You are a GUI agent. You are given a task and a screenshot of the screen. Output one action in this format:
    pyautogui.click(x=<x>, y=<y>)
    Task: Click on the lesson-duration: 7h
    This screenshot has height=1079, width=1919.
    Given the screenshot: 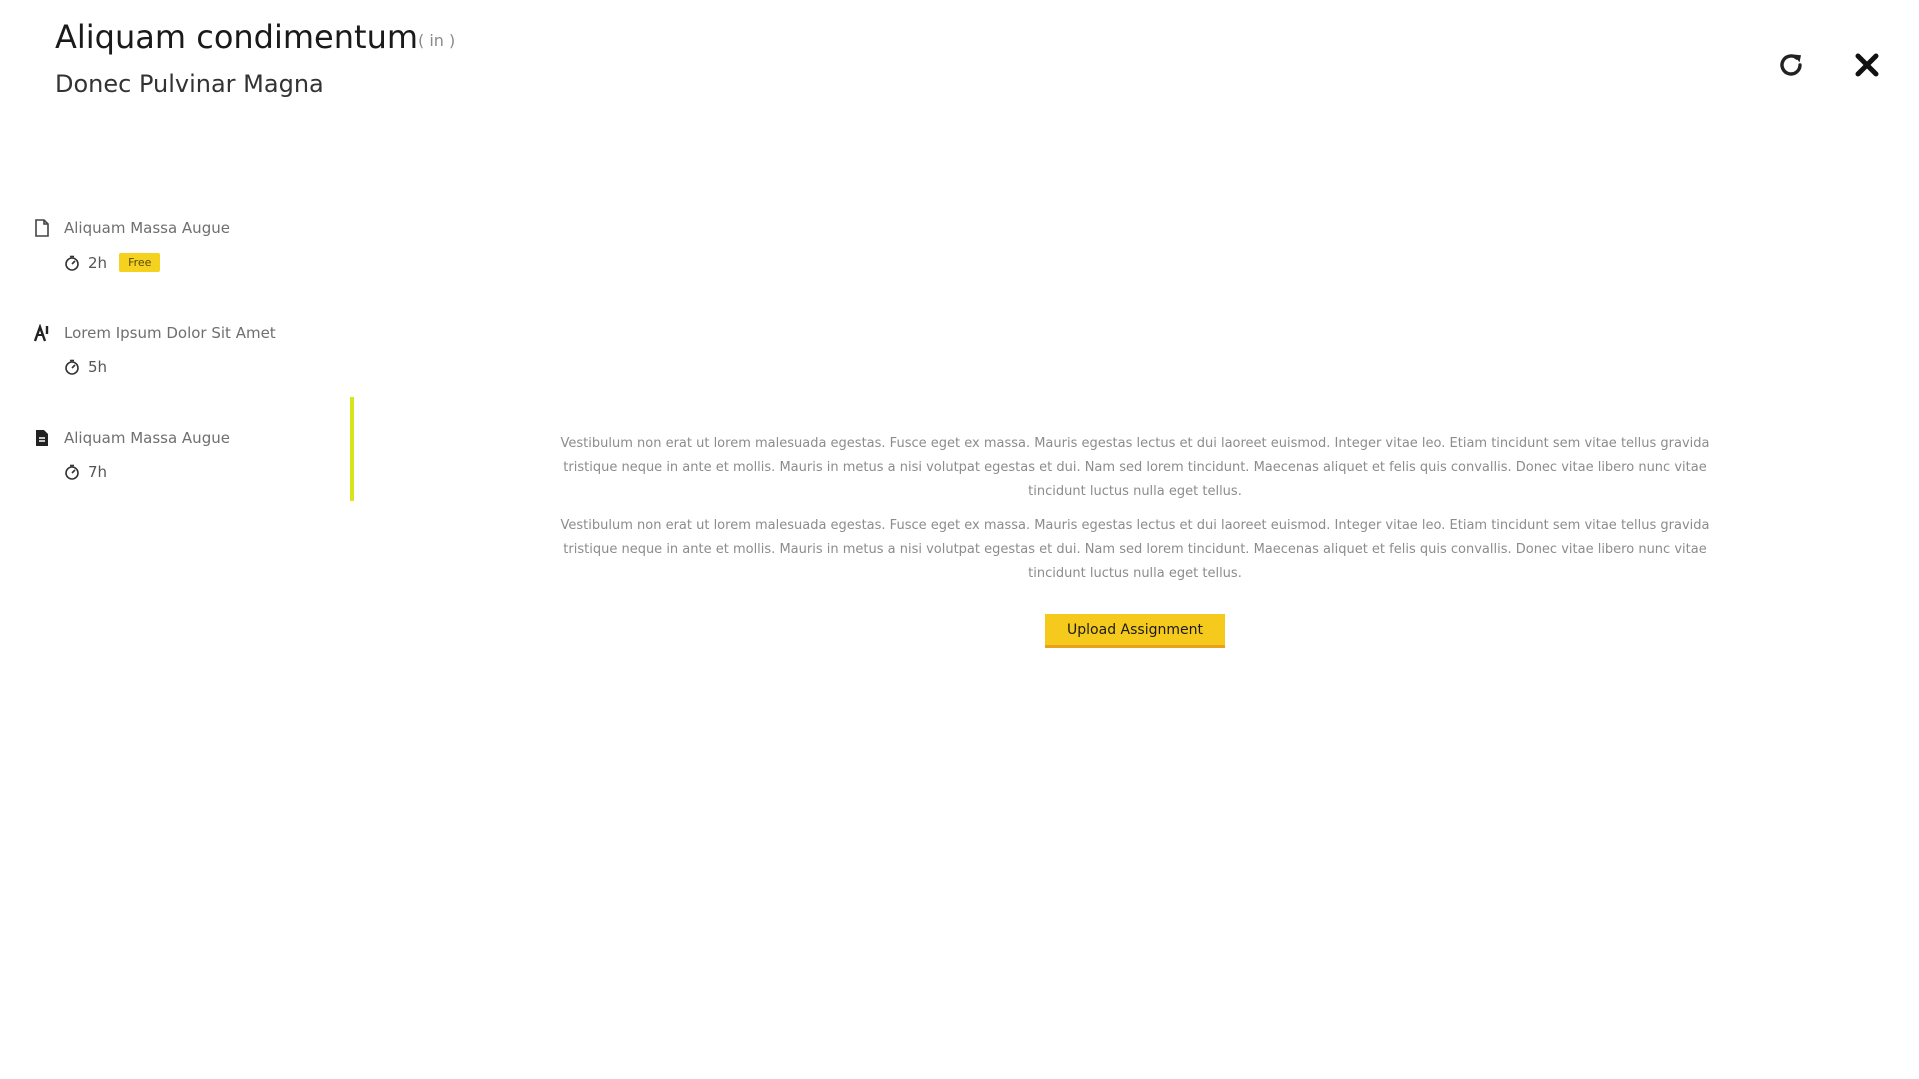 What is the action you would take?
    pyautogui.click(x=98, y=472)
    